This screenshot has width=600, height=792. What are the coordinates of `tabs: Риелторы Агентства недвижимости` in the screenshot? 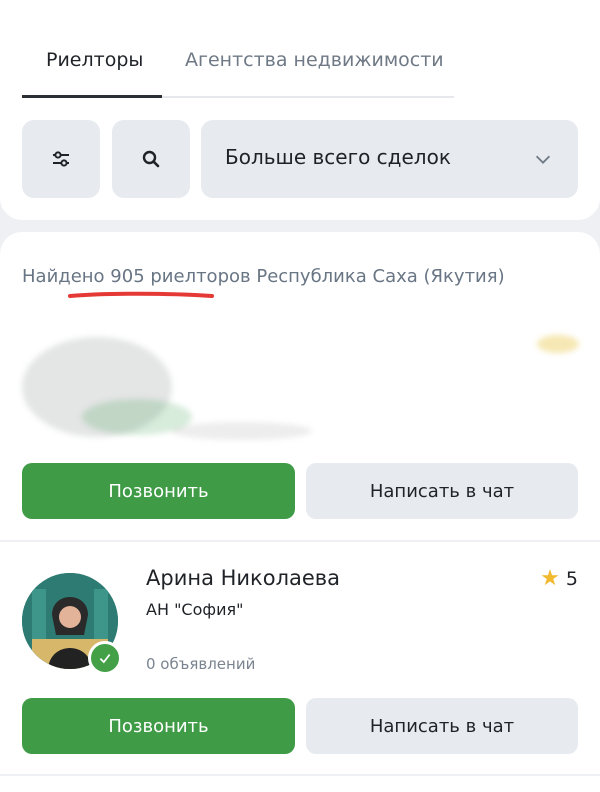 It's located at (238, 68).